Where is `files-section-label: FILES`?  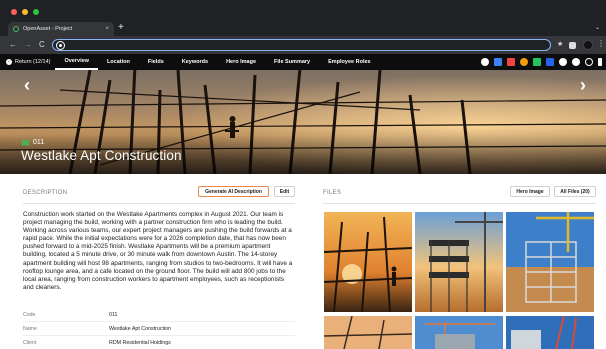
files-section-label: FILES is located at coordinates (332, 193).